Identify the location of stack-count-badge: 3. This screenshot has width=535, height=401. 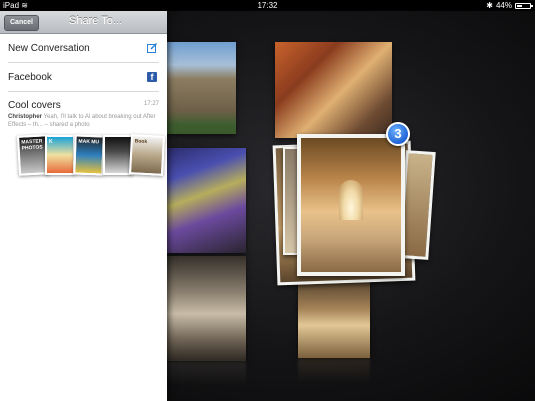
(398, 134).